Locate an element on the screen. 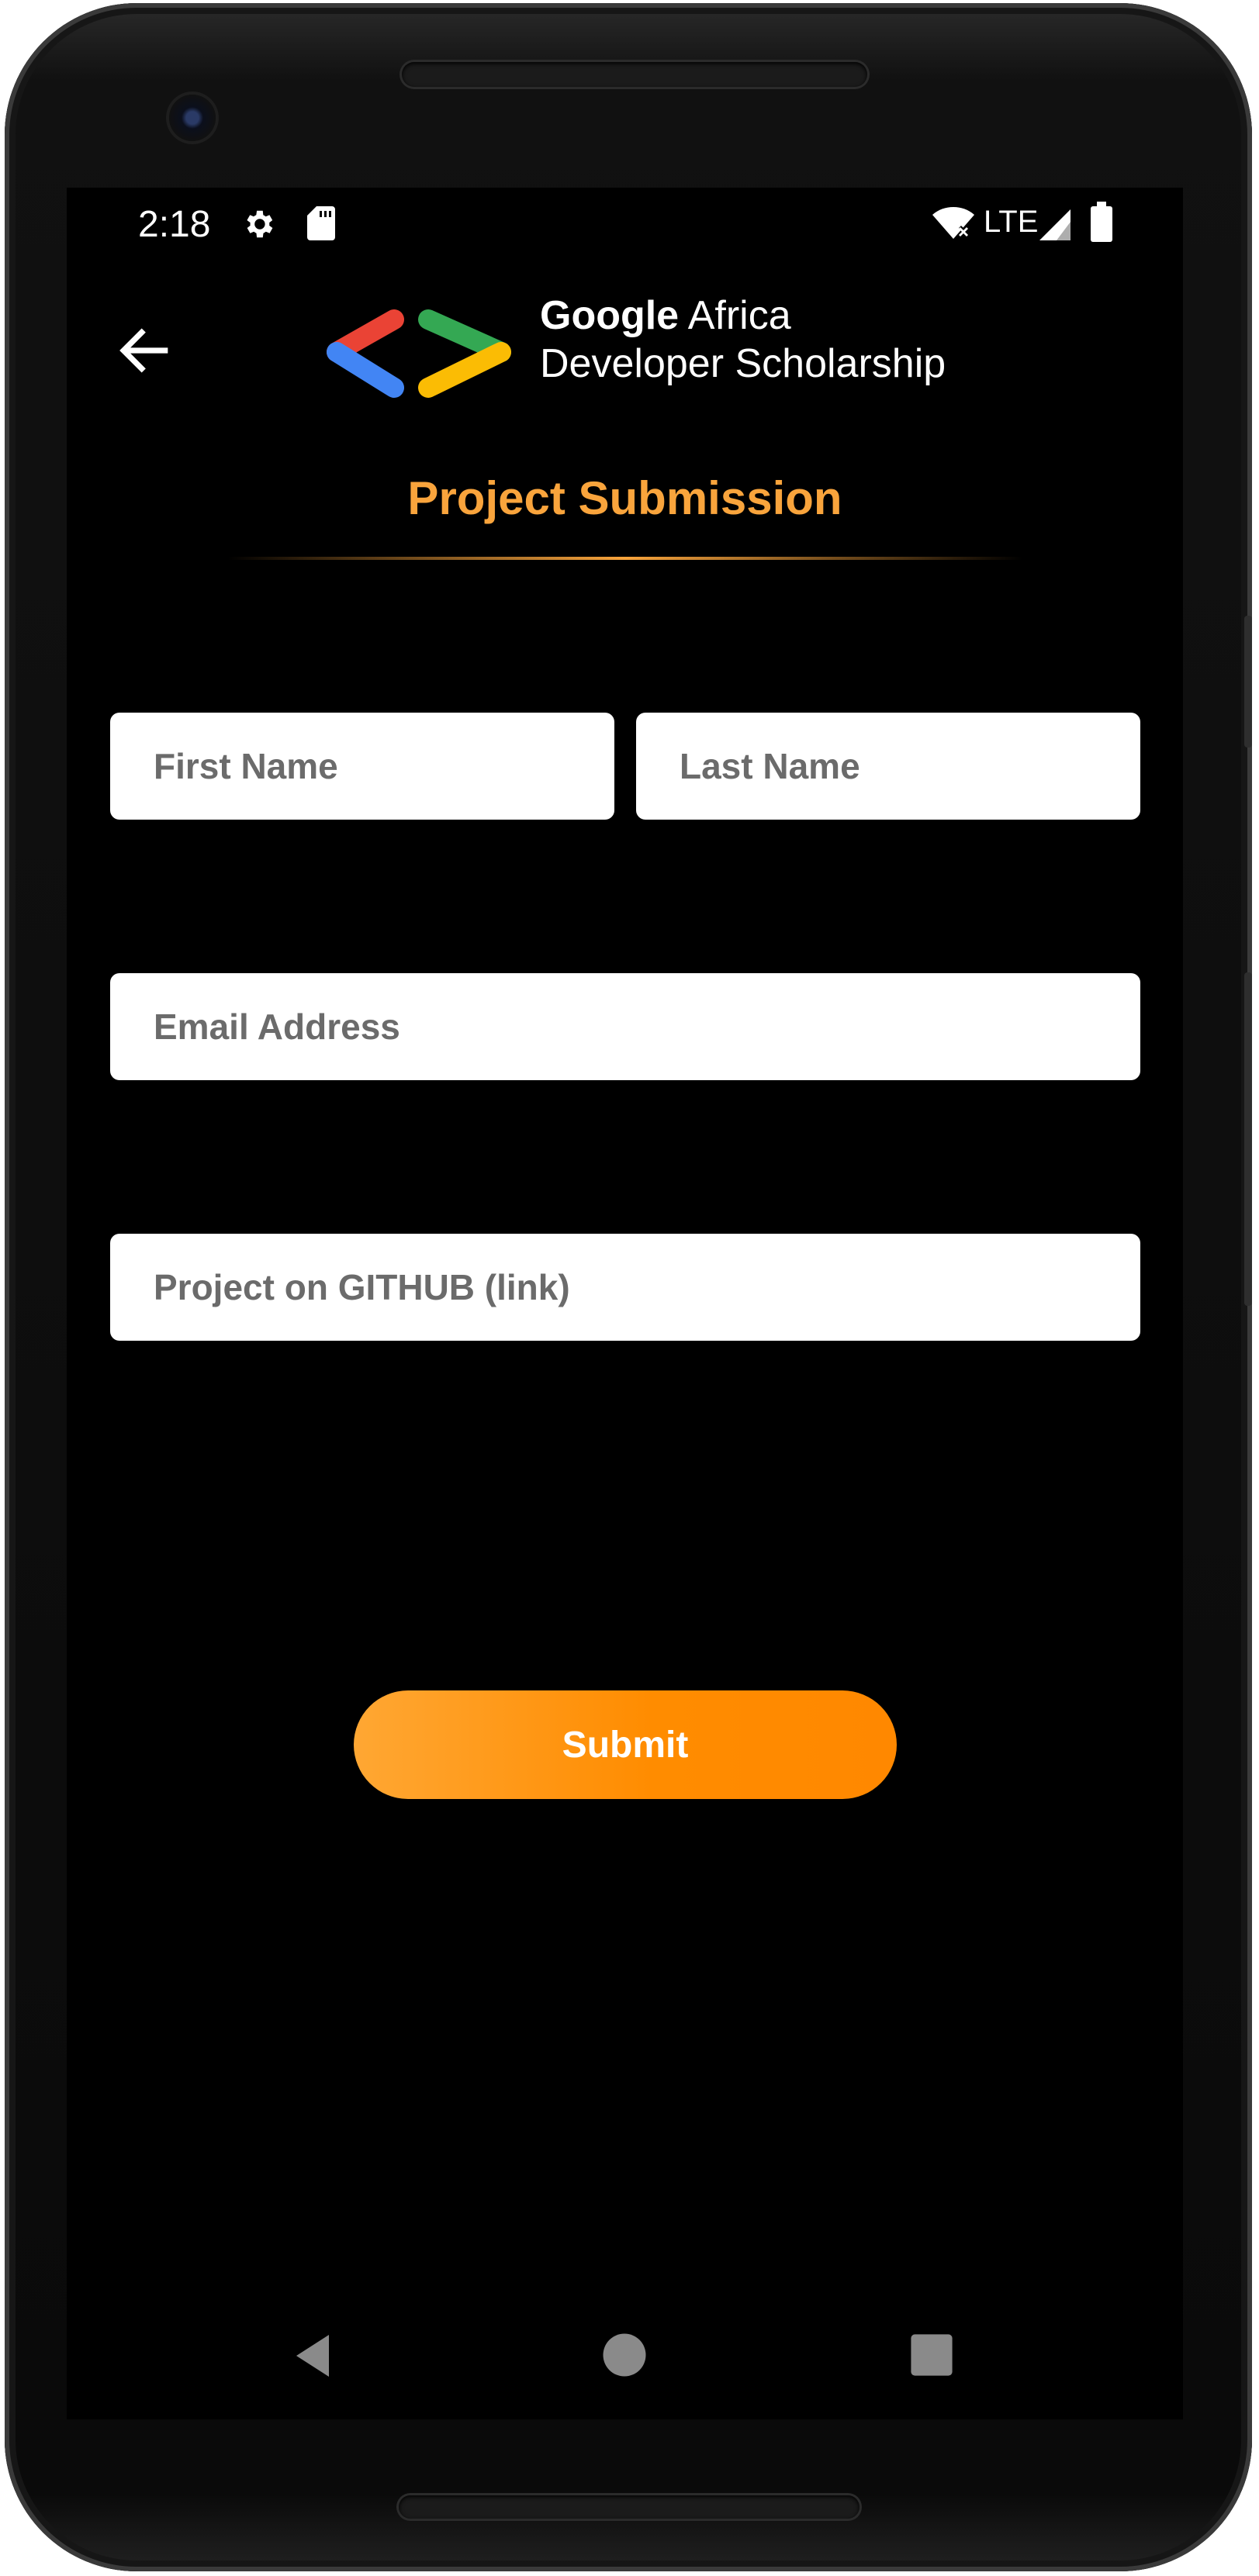 Image resolution: width=1259 pixels, height=2576 pixels. power-button is located at coordinates (1248, 682).